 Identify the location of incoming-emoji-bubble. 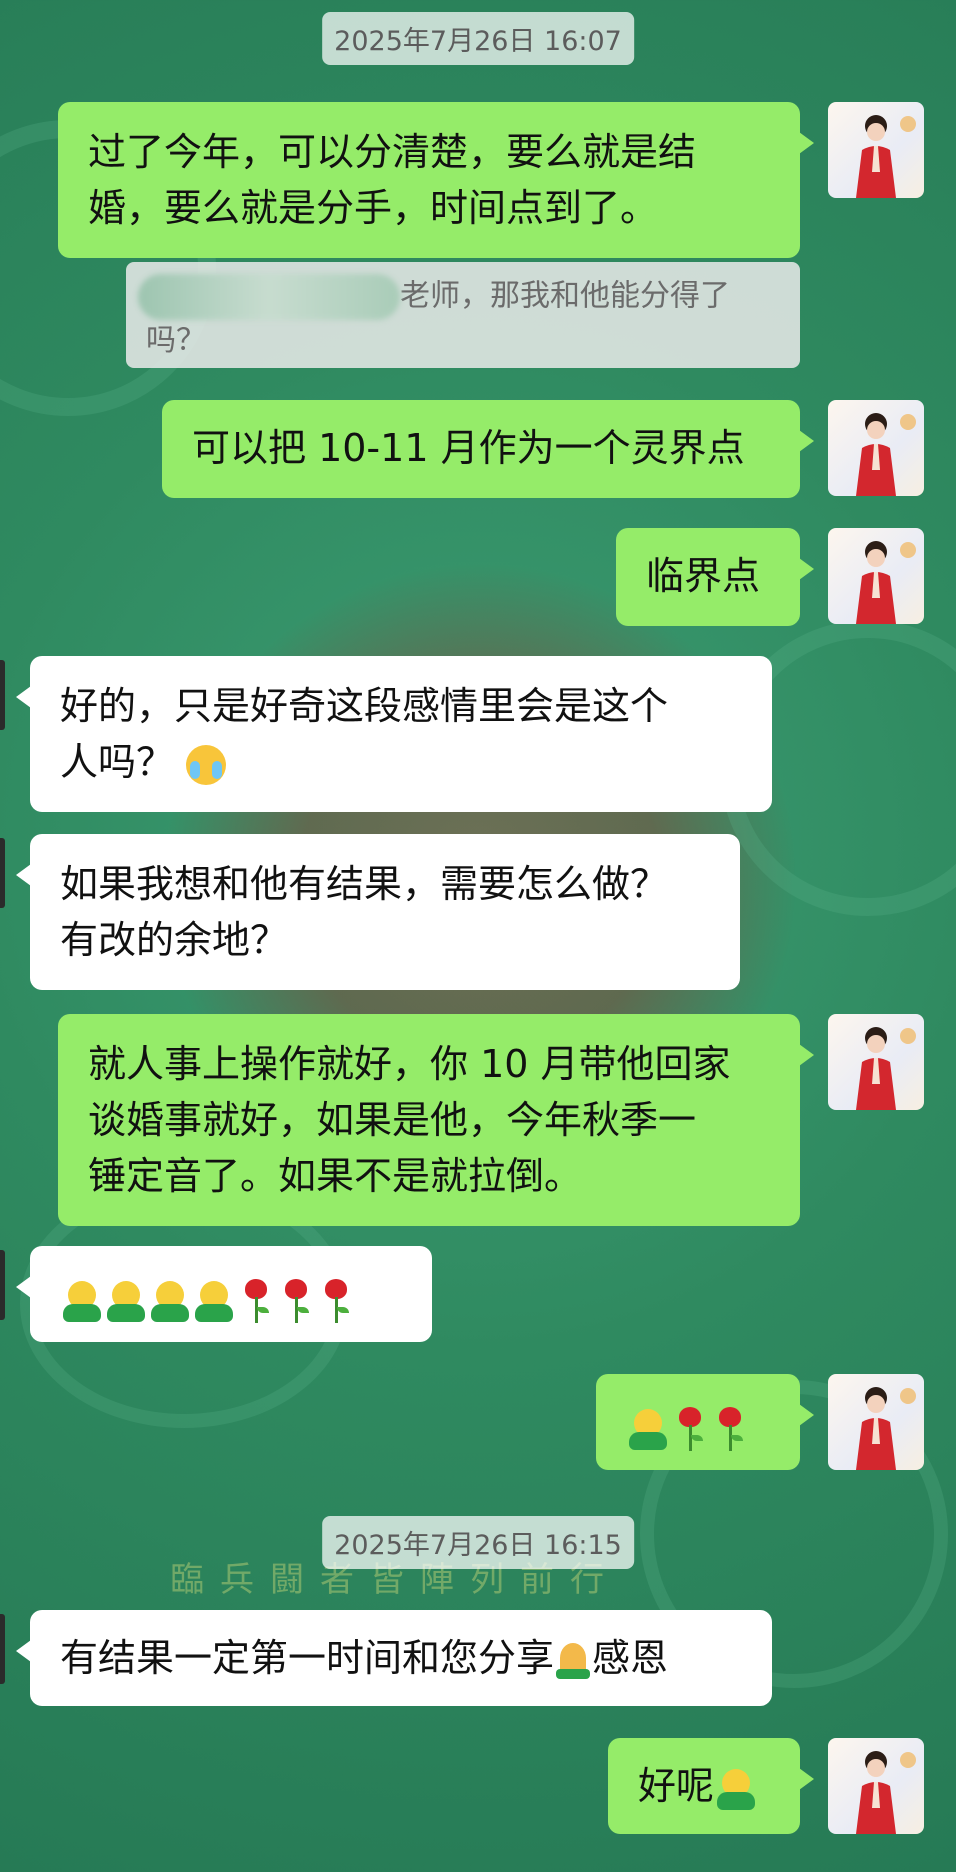
(224, 1294).